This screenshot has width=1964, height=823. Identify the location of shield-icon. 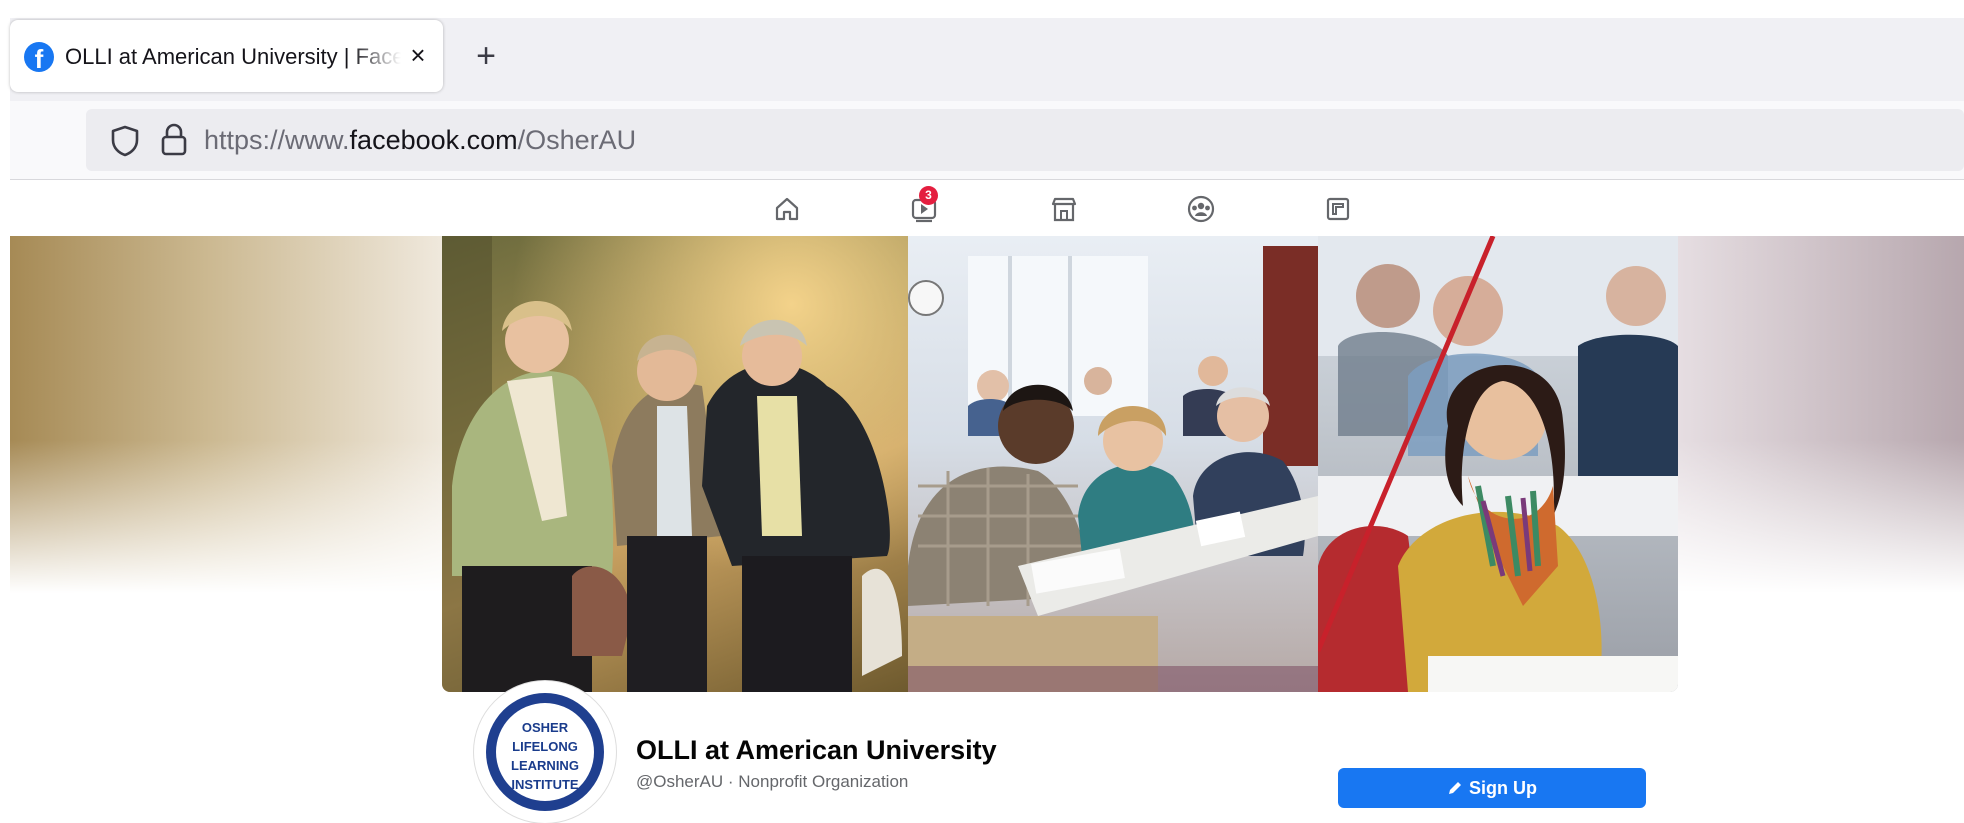
(125, 141).